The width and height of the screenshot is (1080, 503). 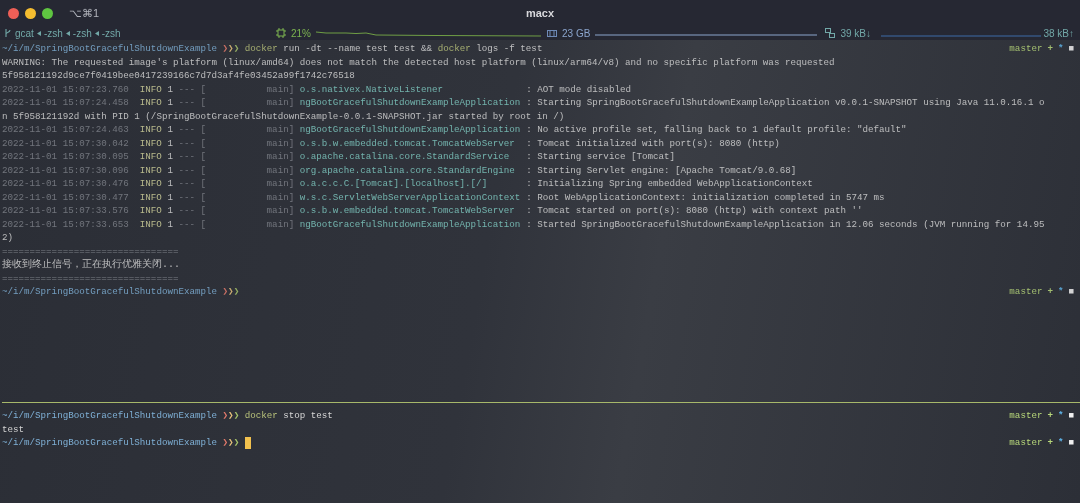 What do you see at coordinates (178, 76) in the screenshot?
I see `output-line: 5f958121192d9ce7f0419bee0417239166c7d7d3af4fe03452a99f1742c76518` at bounding box center [178, 76].